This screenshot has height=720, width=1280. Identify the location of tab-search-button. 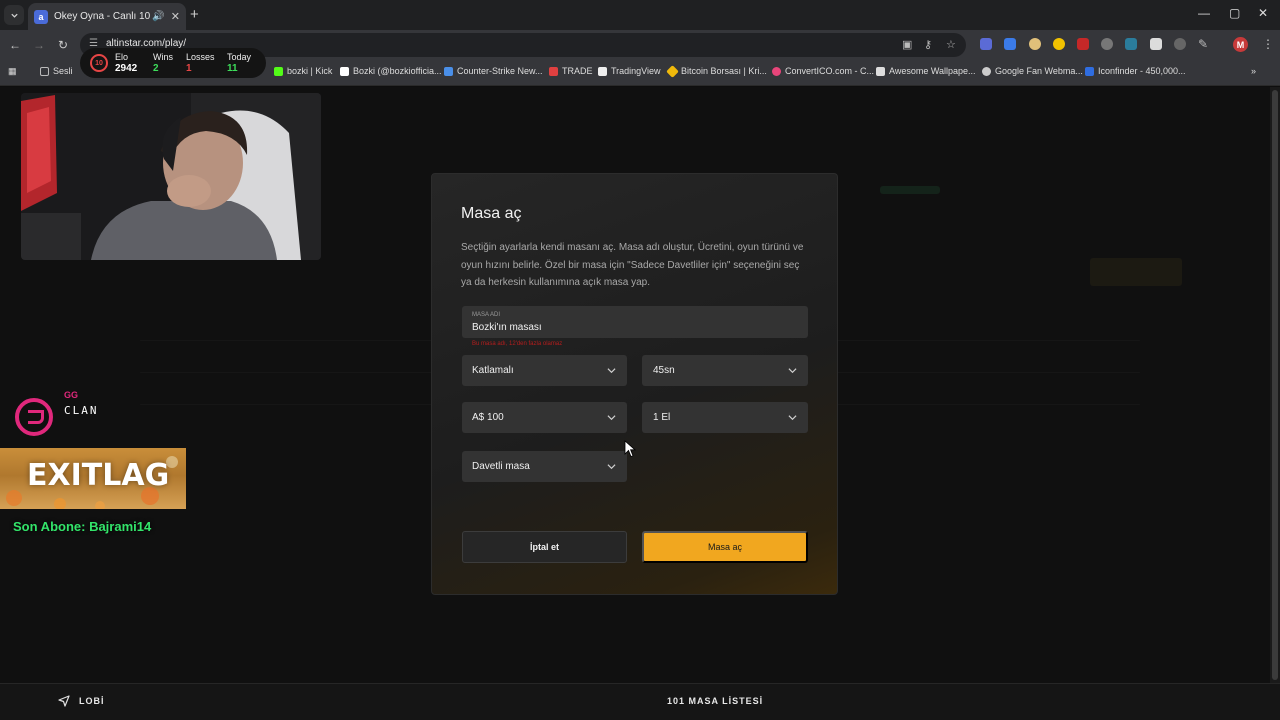
(14, 15).